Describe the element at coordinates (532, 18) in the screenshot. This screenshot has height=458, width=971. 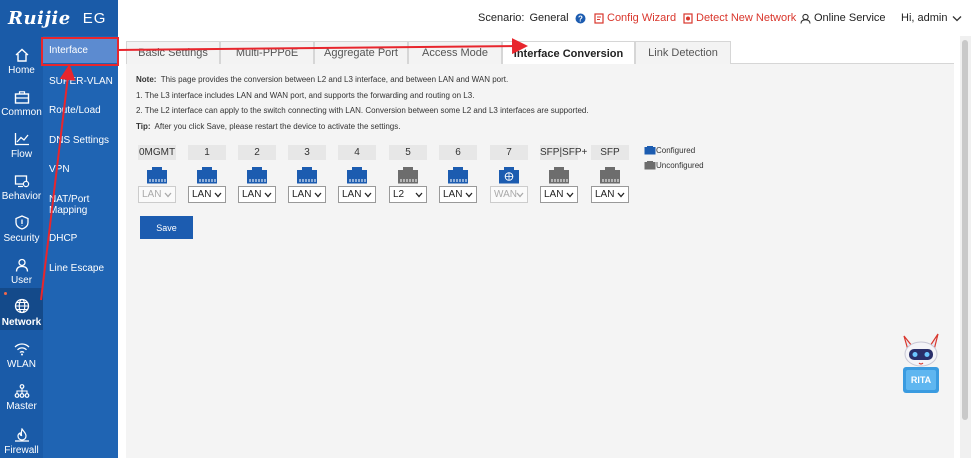
I see `scenario-selector: Scenario: General ?` at that location.